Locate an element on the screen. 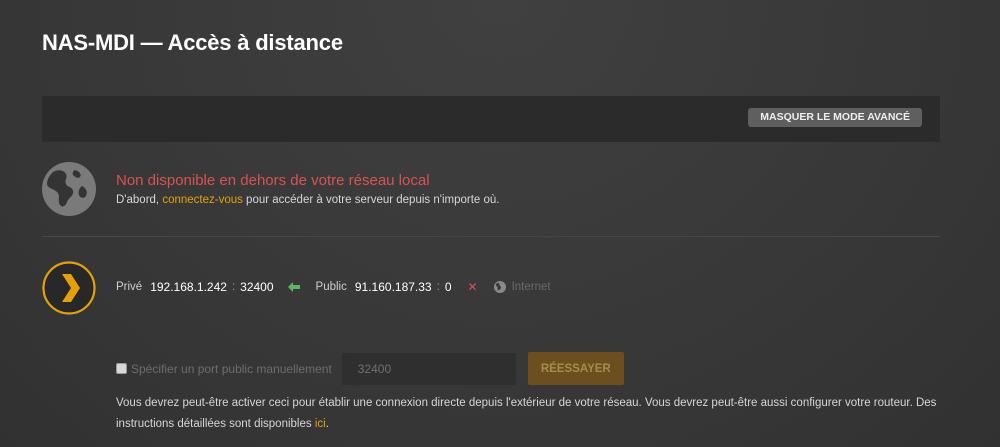 The height and width of the screenshot is (447, 1000). instructions-link: ici is located at coordinates (320, 424).